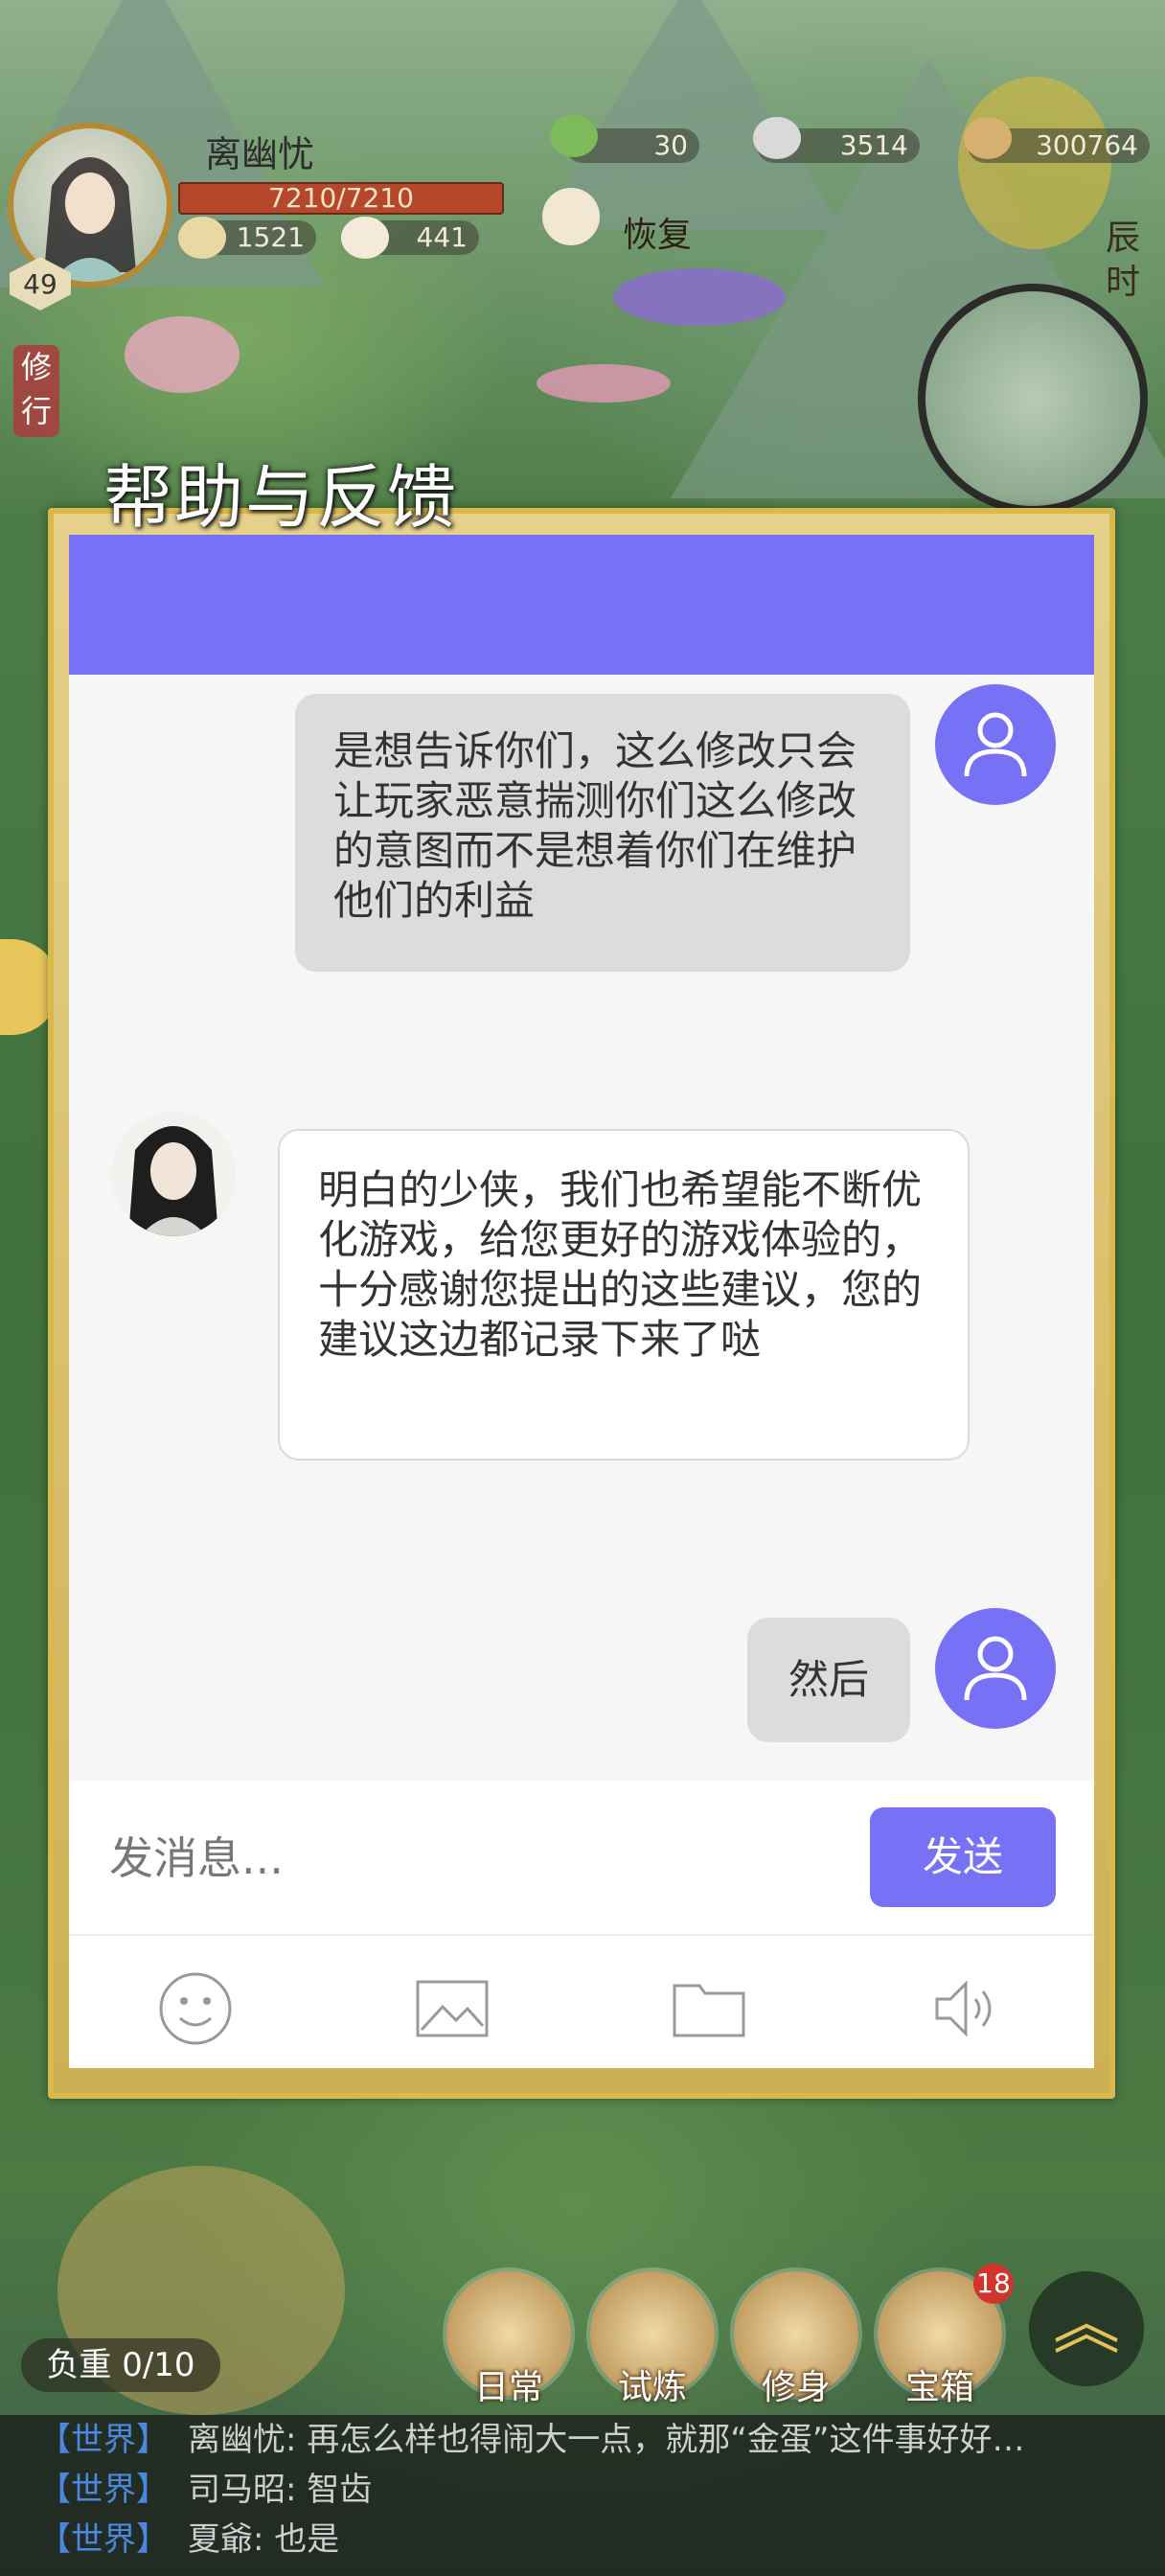  What do you see at coordinates (777, 138) in the screenshot?
I see `silver-ingot-icon` at bounding box center [777, 138].